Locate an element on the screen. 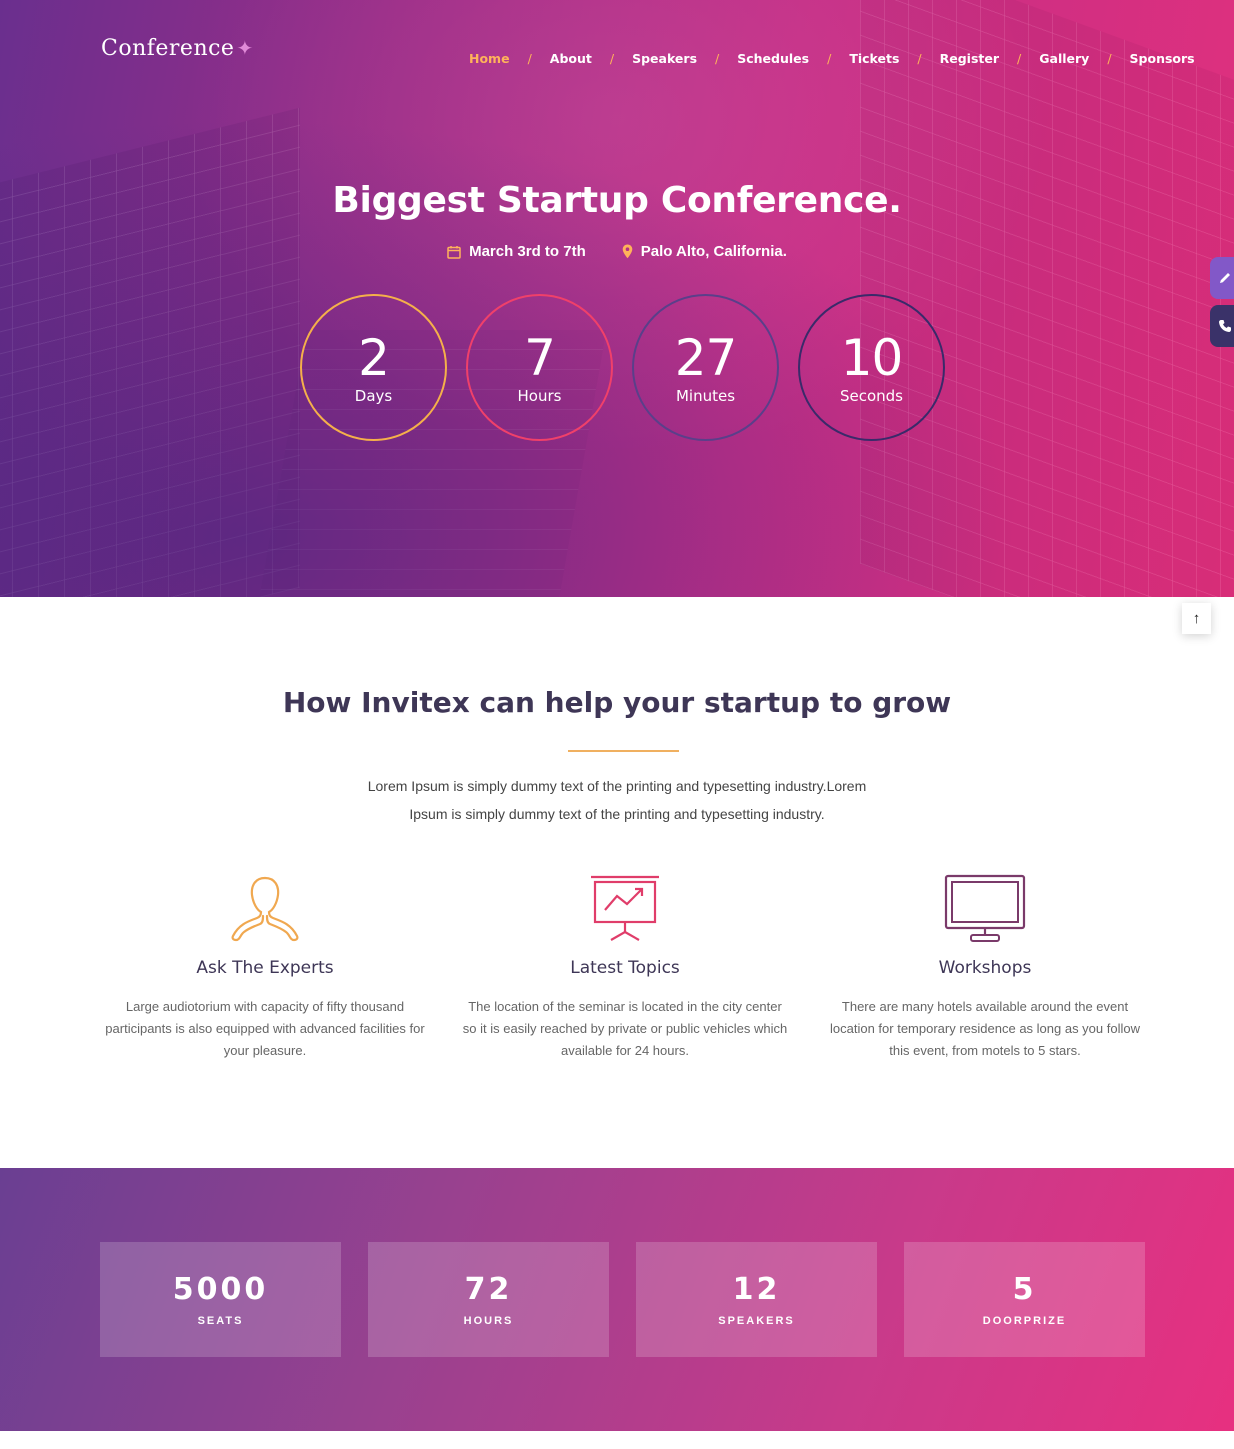 Image resolution: width=1234 pixels, height=1449 pixels. map-pin-icon is located at coordinates (627, 251).